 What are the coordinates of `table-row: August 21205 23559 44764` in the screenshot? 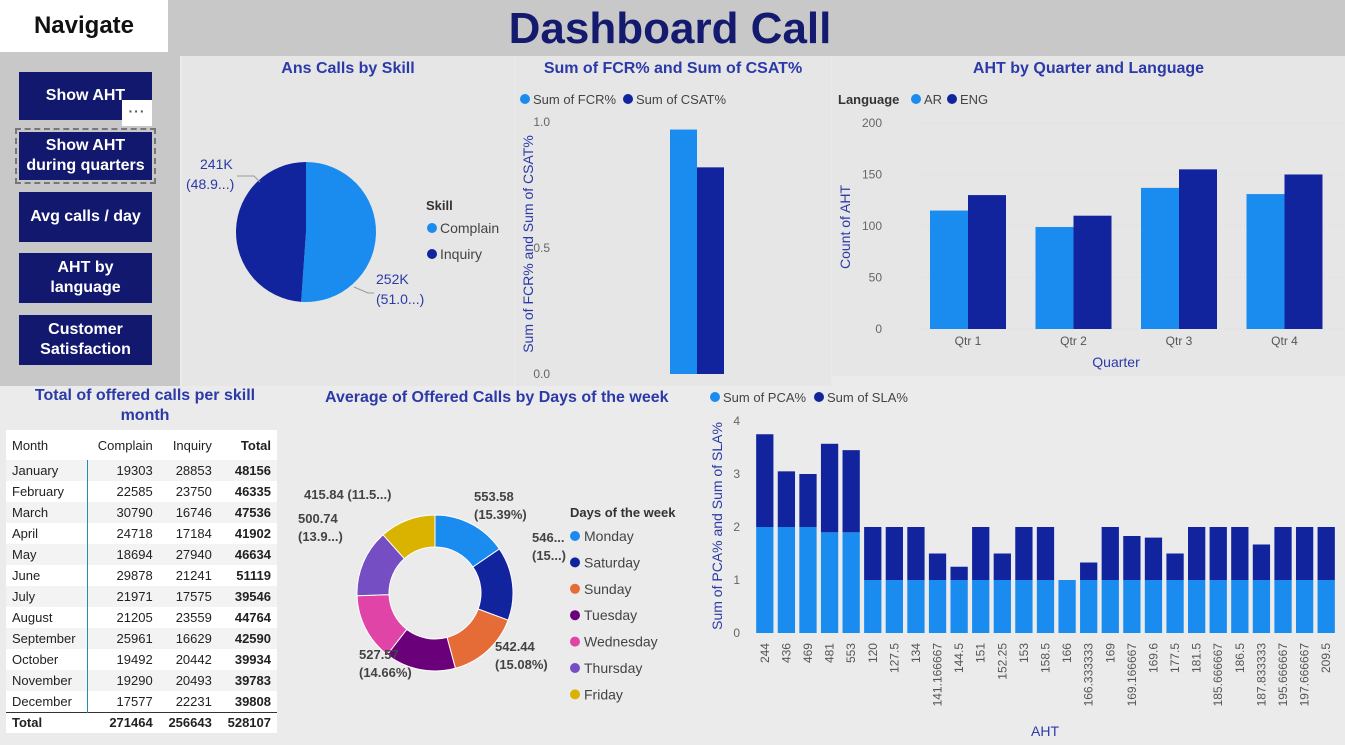 It's located at (141, 617).